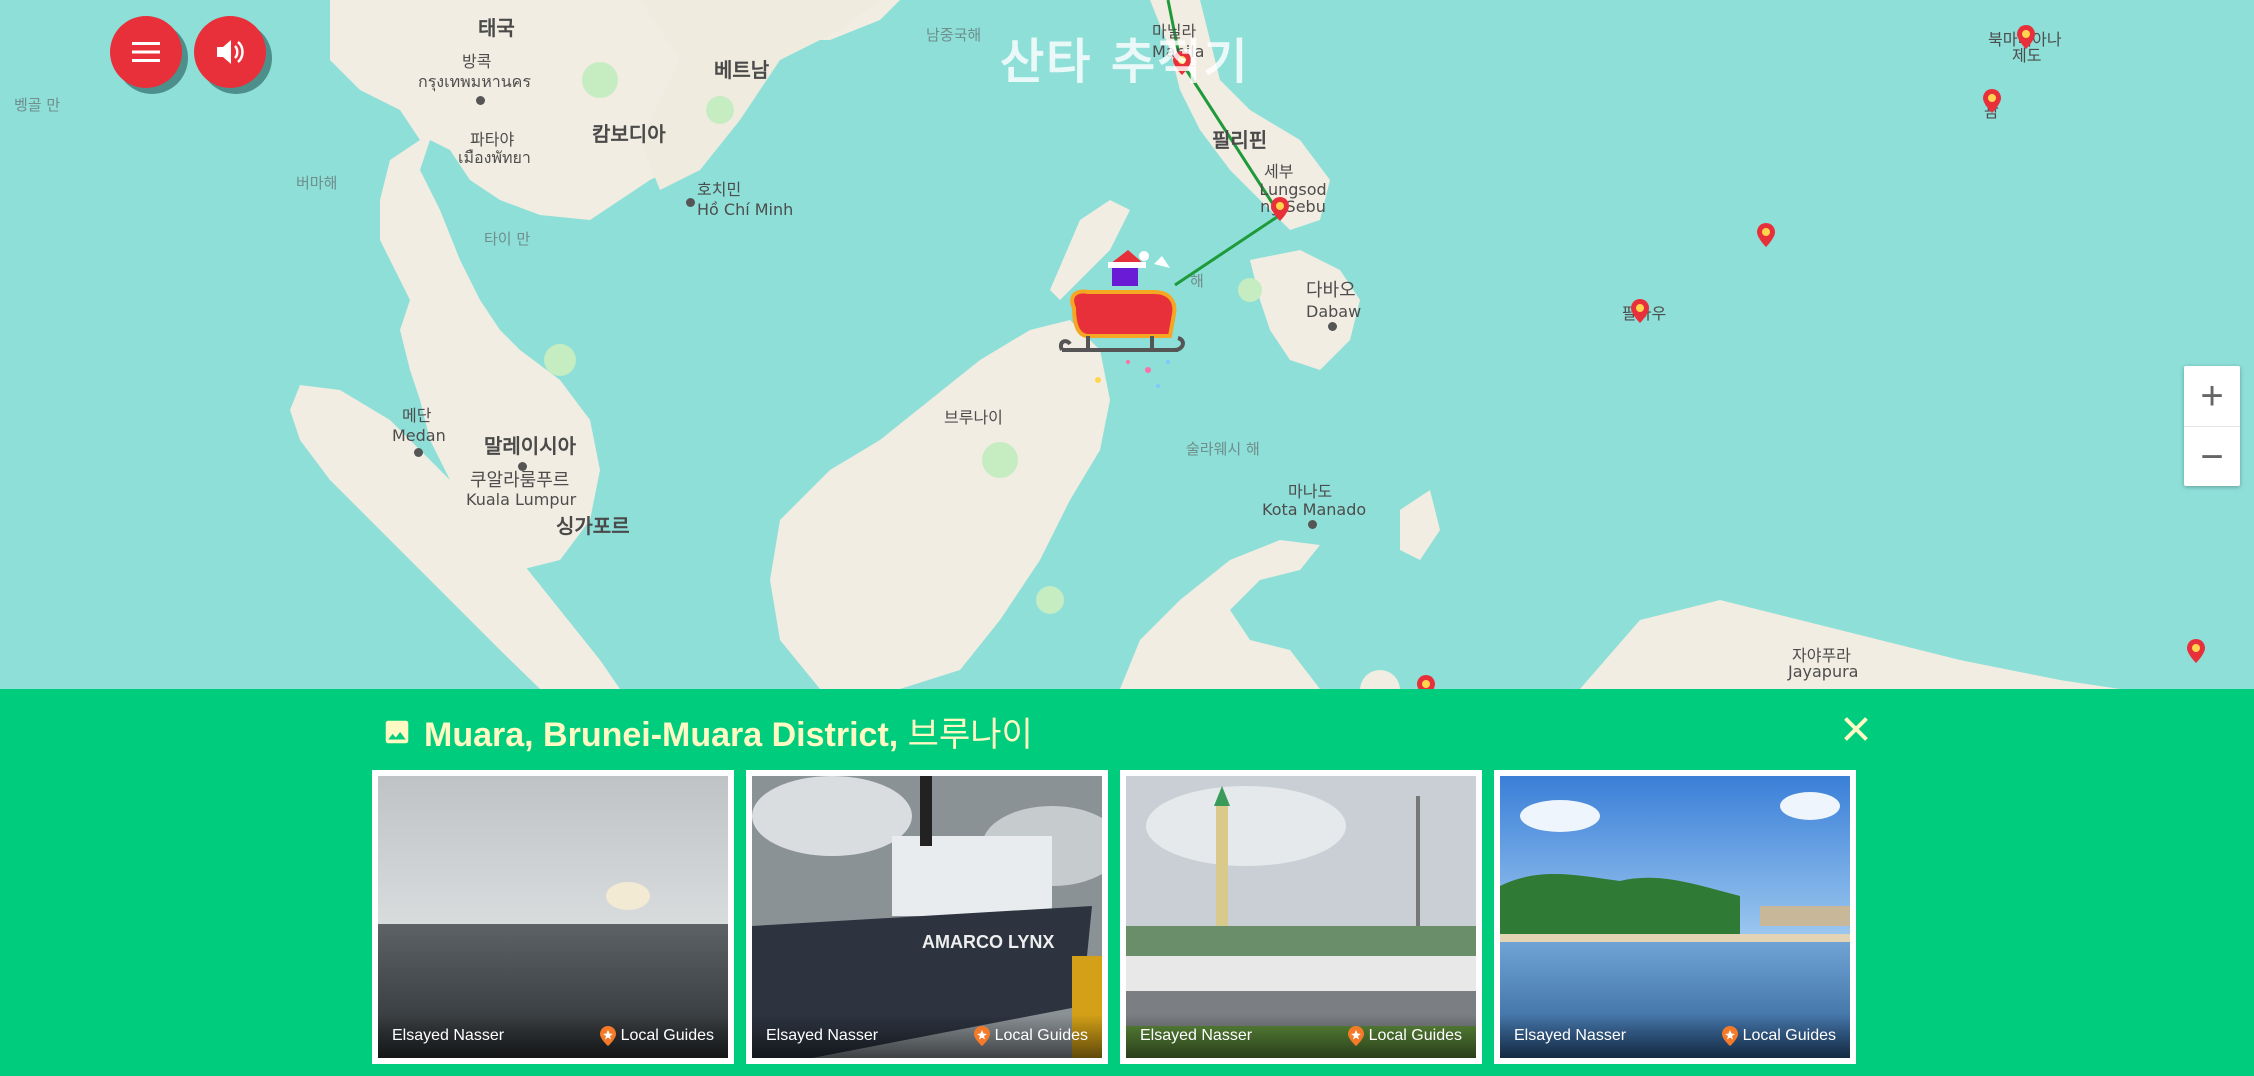  I want to click on label-manado-en: Kota Manado, so click(1314, 509).